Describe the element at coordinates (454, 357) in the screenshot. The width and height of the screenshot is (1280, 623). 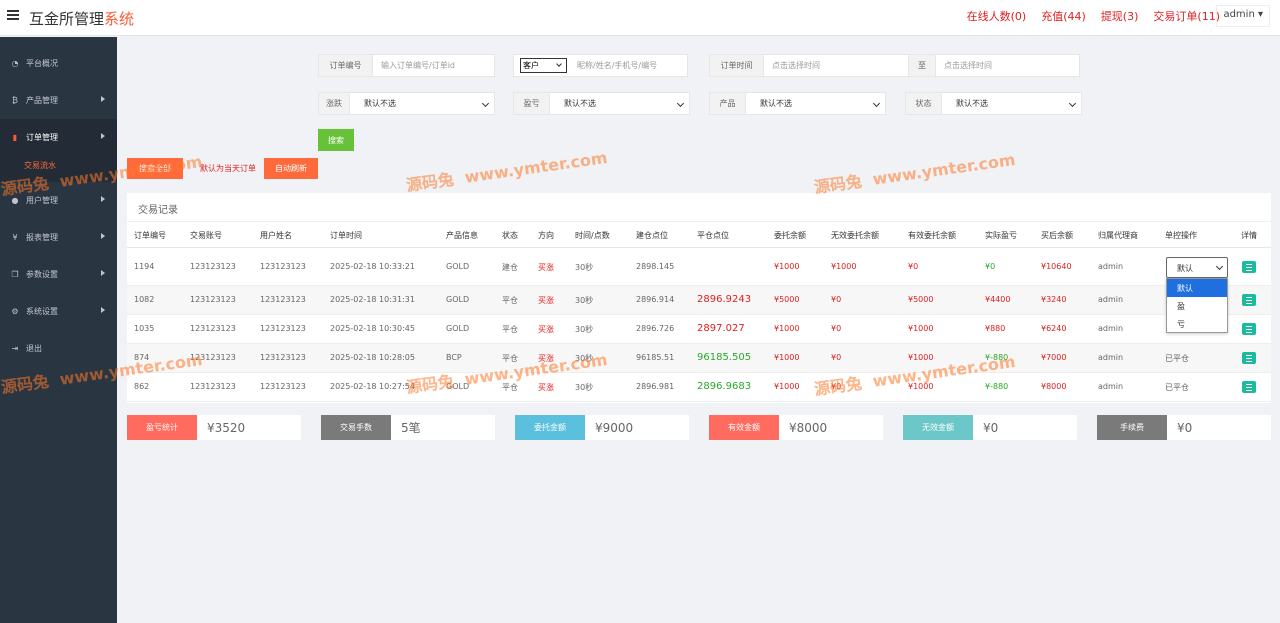
I see `cell-product: BCP` at that location.